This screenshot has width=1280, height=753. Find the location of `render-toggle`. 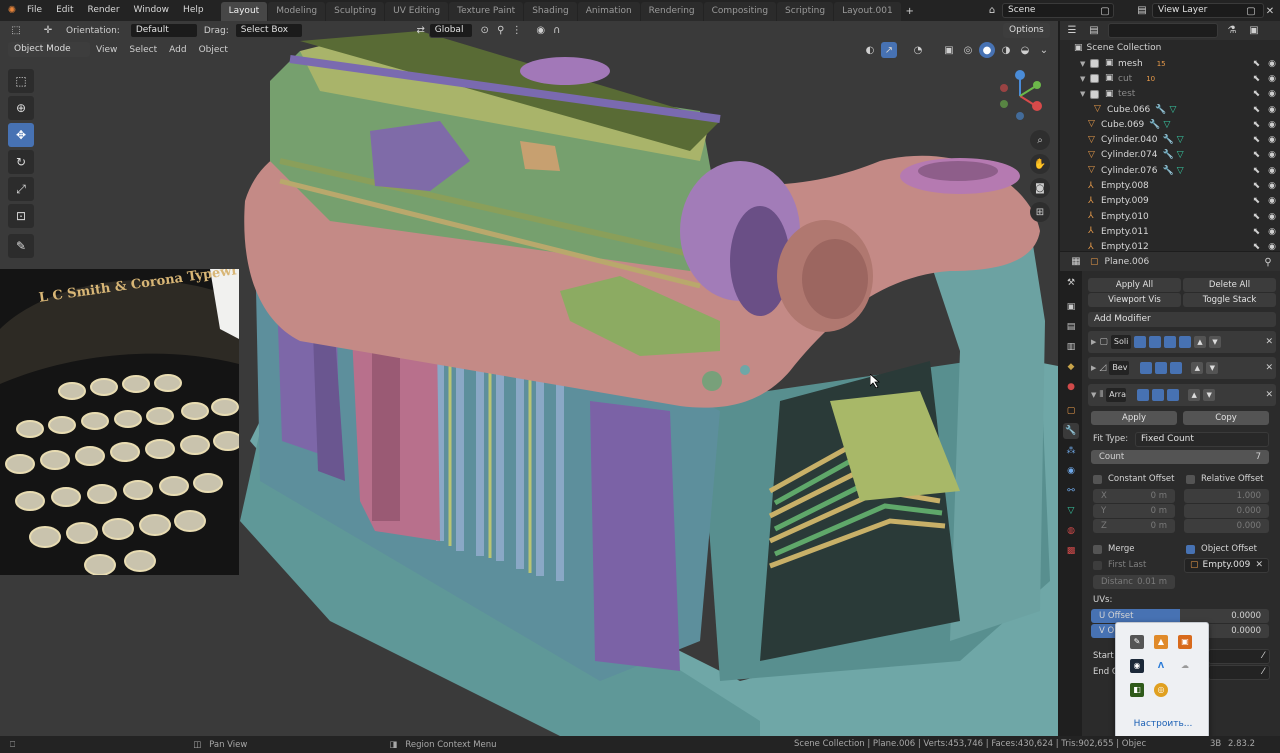

render-toggle is located at coordinates (1169, 342).